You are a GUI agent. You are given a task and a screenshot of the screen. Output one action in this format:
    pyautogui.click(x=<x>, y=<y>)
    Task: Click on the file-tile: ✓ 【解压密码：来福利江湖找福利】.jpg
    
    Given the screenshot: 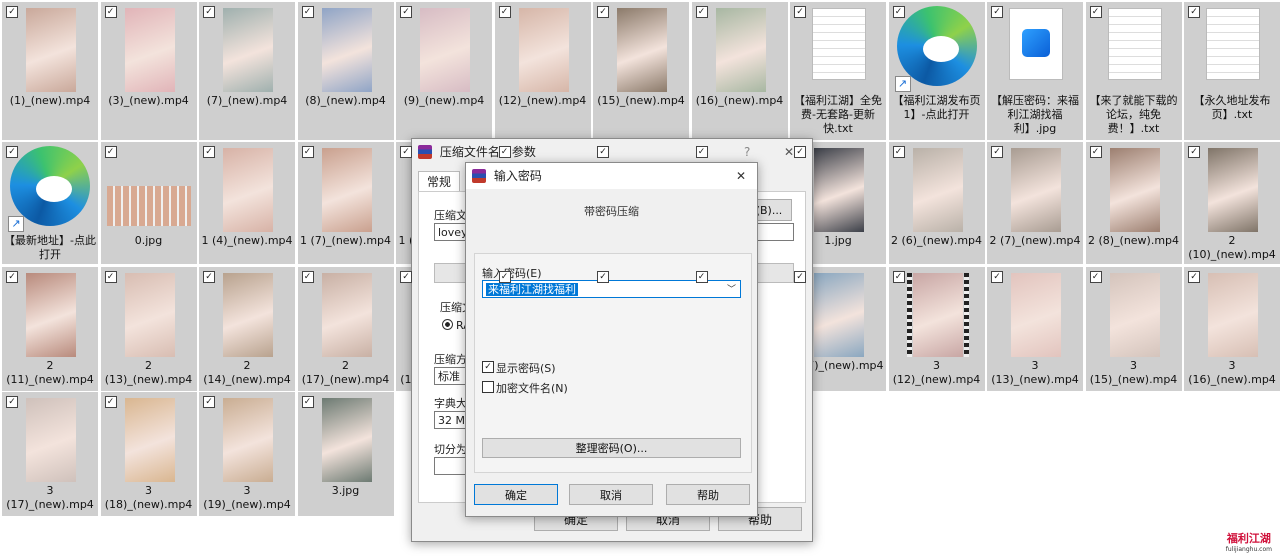 What is the action you would take?
    pyautogui.click(x=1035, y=71)
    